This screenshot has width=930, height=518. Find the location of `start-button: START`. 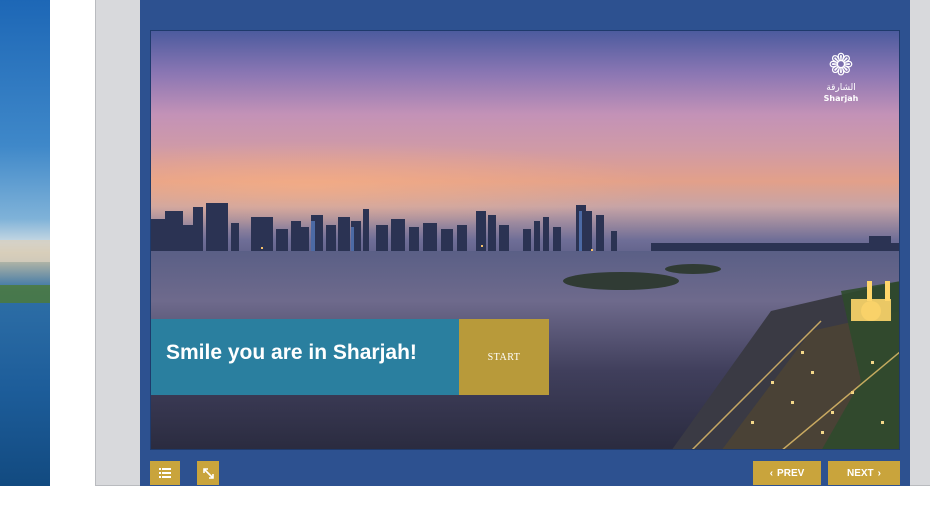

start-button: START is located at coordinates (504, 357).